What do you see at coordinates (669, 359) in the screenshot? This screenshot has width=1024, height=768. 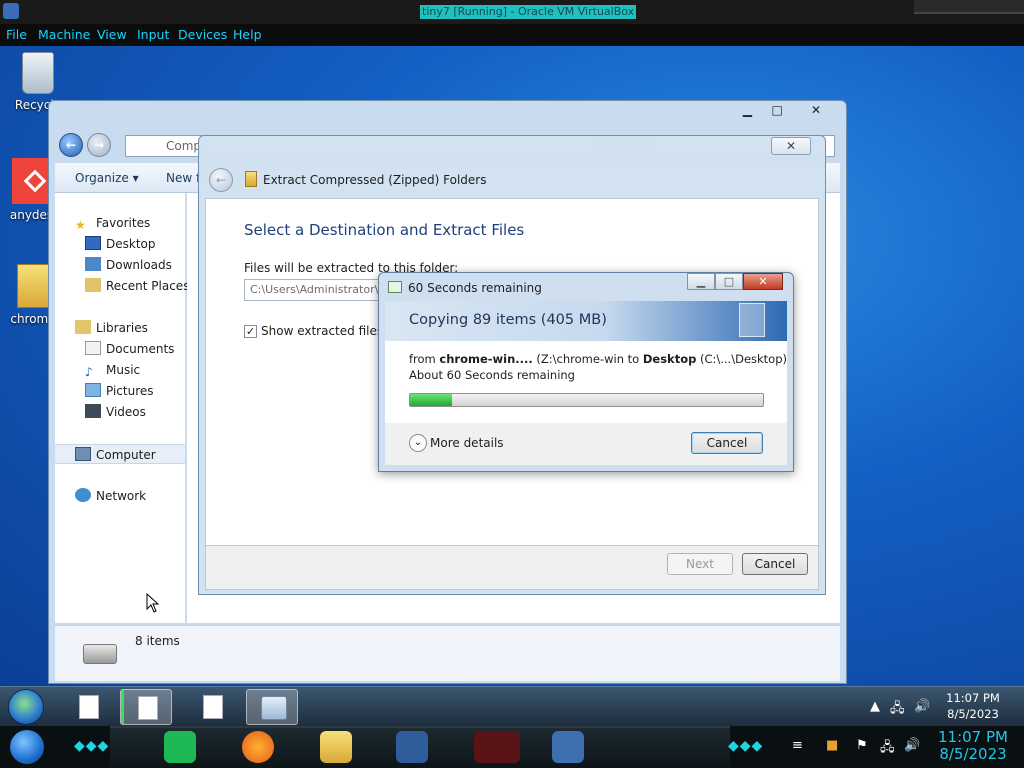 I see `destination-name: Desktop` at bounding box center [669, 359].